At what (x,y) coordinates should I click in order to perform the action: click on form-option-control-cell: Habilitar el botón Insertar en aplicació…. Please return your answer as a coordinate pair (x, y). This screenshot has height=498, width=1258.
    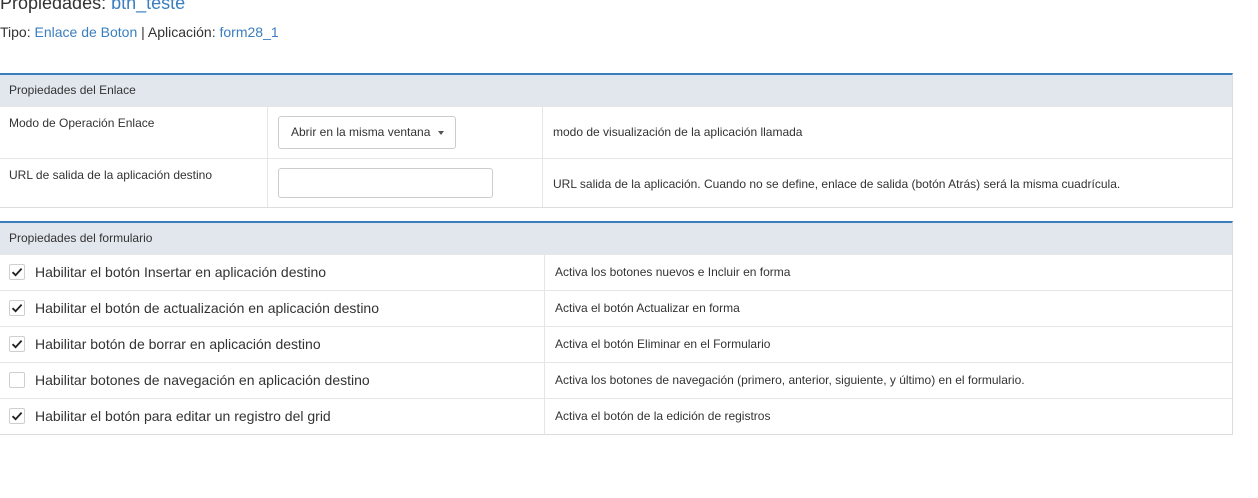
    Looking at the image, I should click on (272, 272).